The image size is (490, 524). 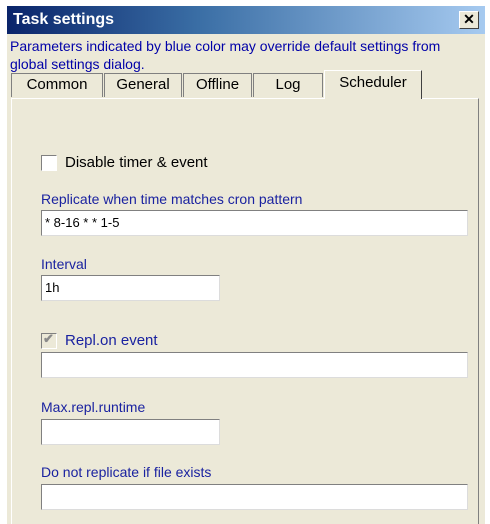 What do you see at coordinates (130, 432) in the screenshot?
I see `max-runtime-field` at bounding box center [130, 432].